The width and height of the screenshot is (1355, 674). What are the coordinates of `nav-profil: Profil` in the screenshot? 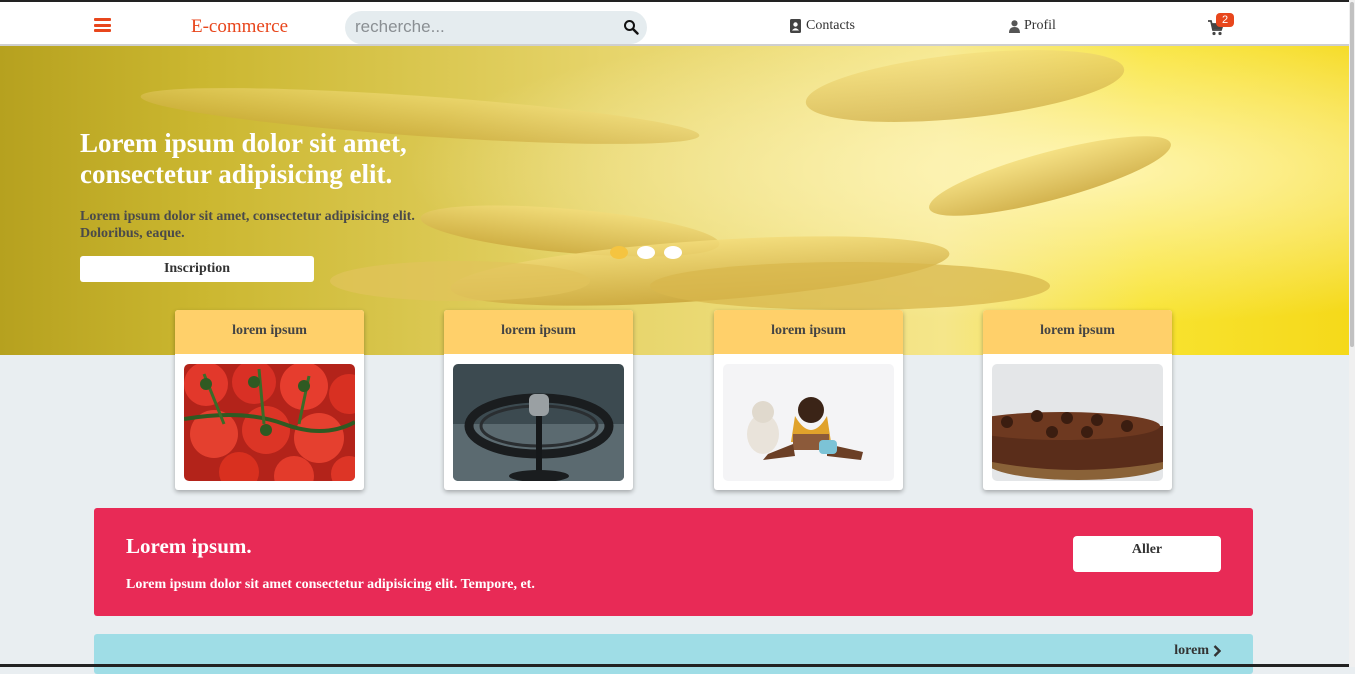 It's located at (1032, 26).